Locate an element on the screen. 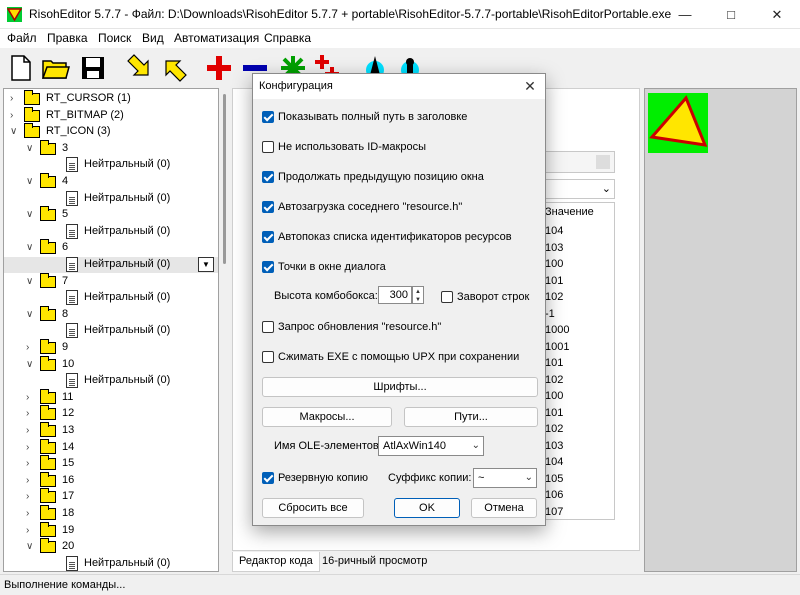  tree-item-folder: › 17 is located at coordinates (111, 496).